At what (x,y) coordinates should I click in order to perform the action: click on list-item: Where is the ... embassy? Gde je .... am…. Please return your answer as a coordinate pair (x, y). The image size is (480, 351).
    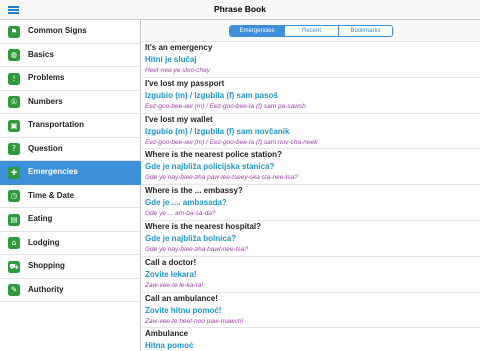
    Looking at the image, I should click on (311, 203).